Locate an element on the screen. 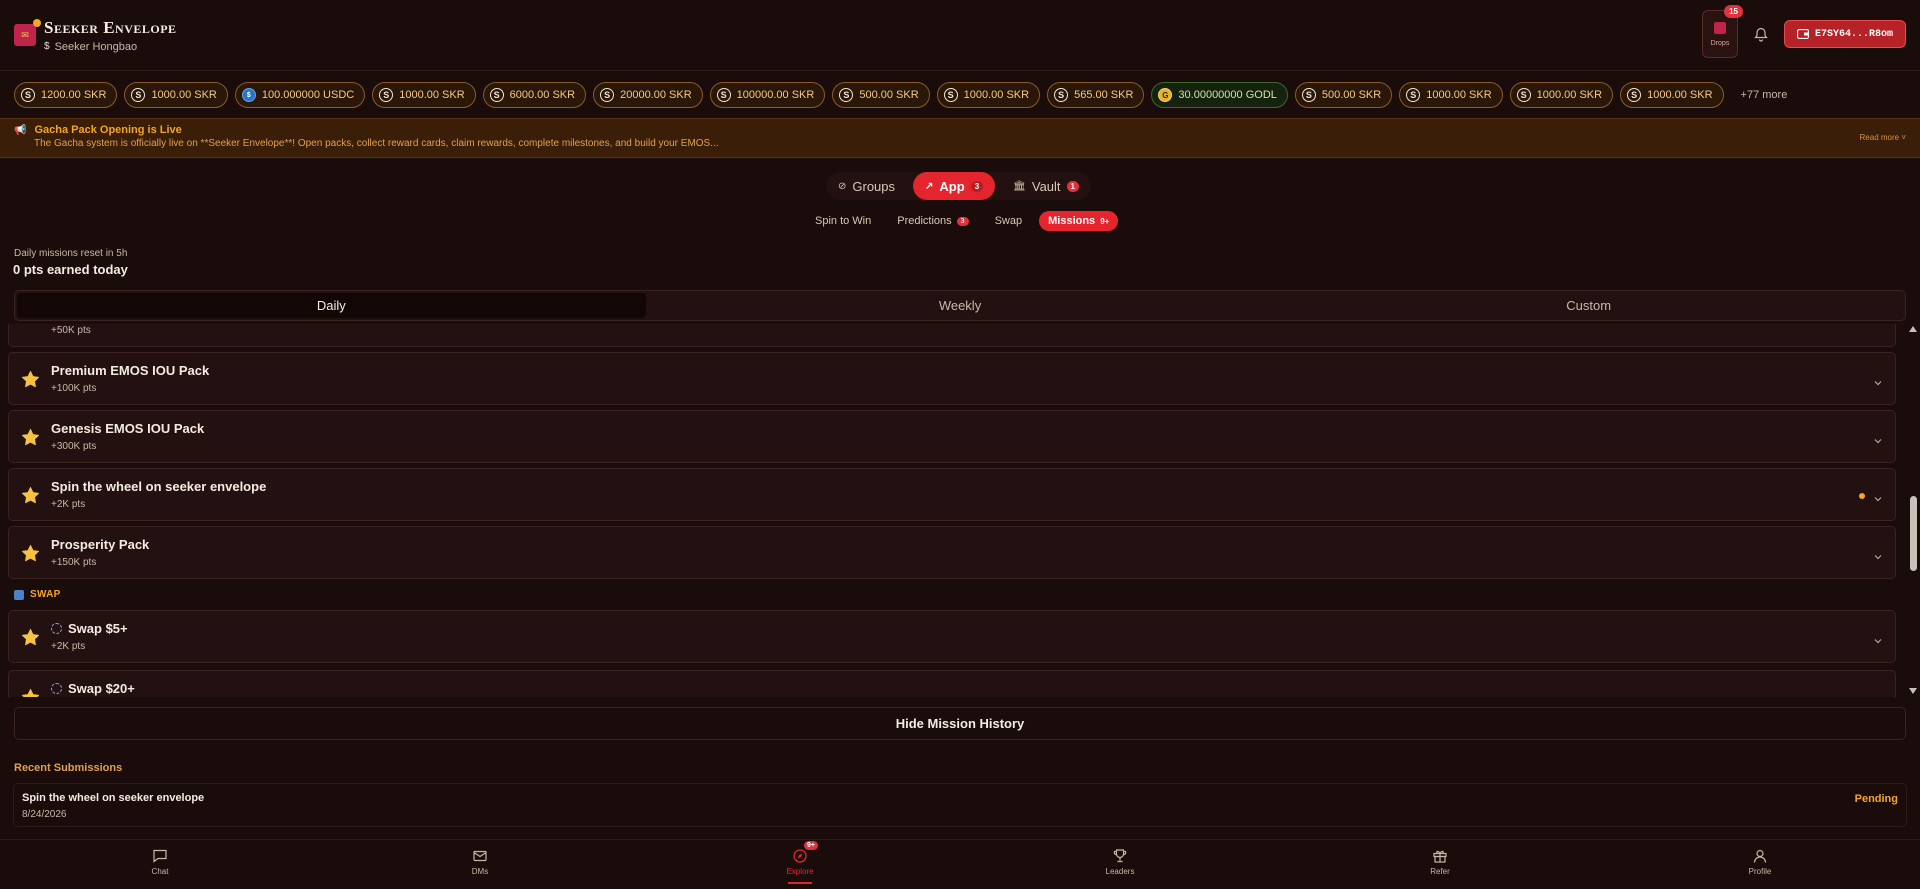 The image size is (1920, 889). tab-label: Vault is located at coordinates (1046, 186).